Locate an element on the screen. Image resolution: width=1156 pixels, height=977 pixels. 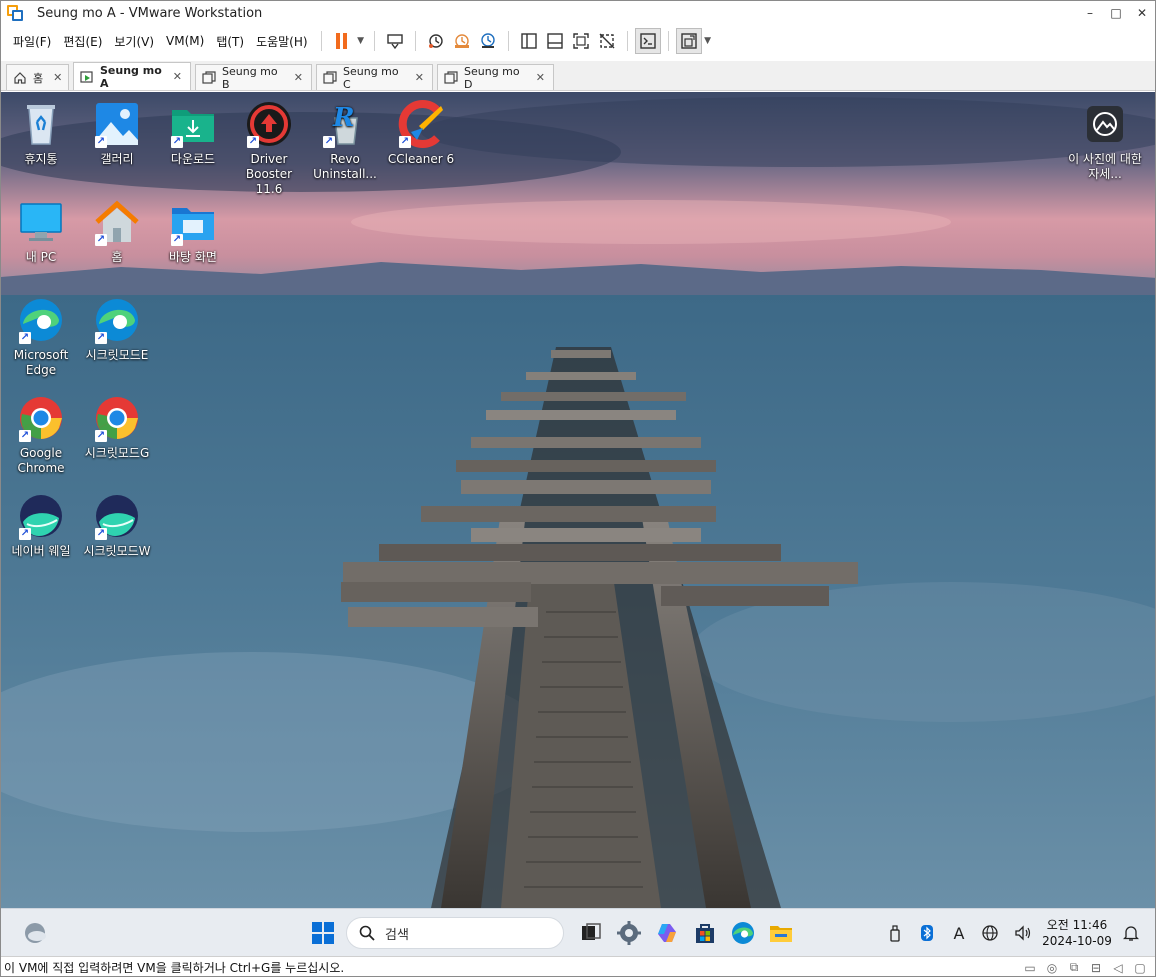
taskbar-center: 검색 is located at coordinates (552, 933).